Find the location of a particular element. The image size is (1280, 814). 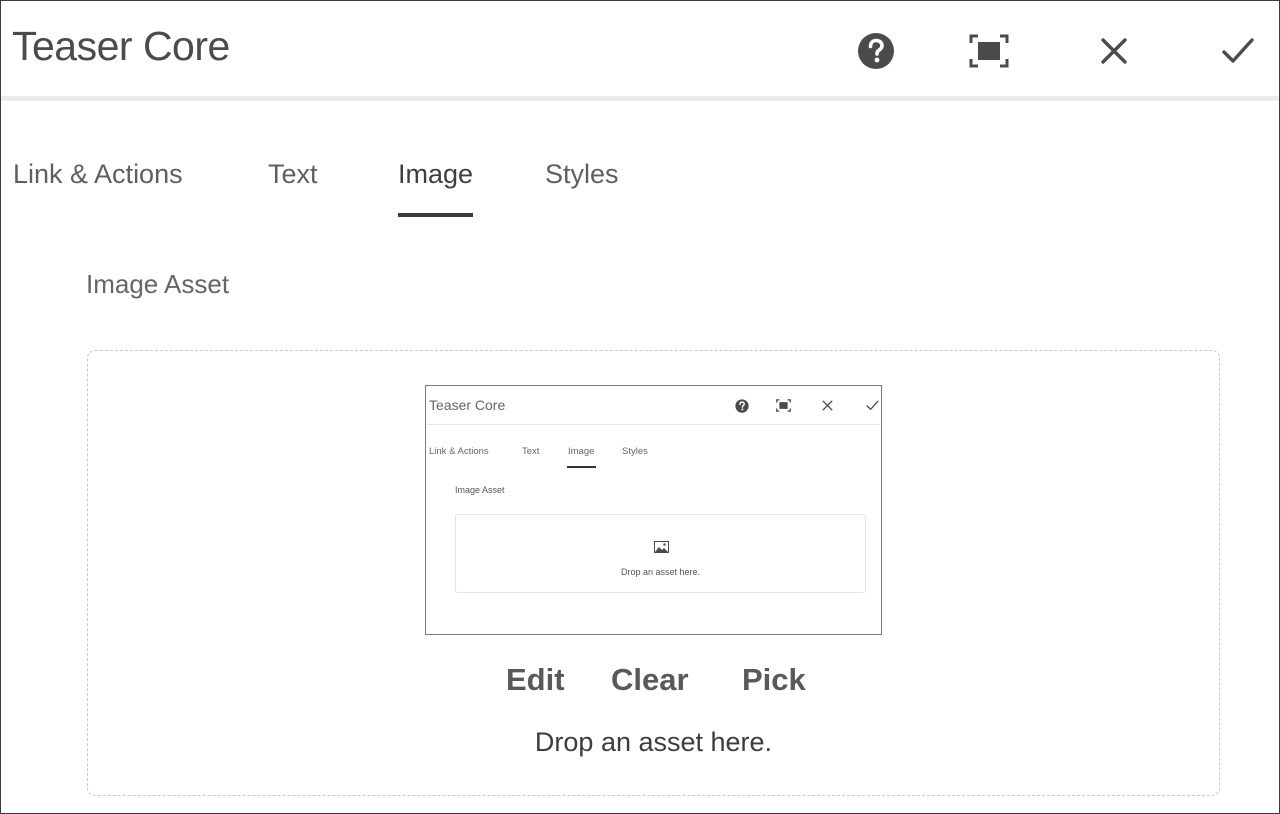

fullscreen-icon is located at coordinates (989, 51).